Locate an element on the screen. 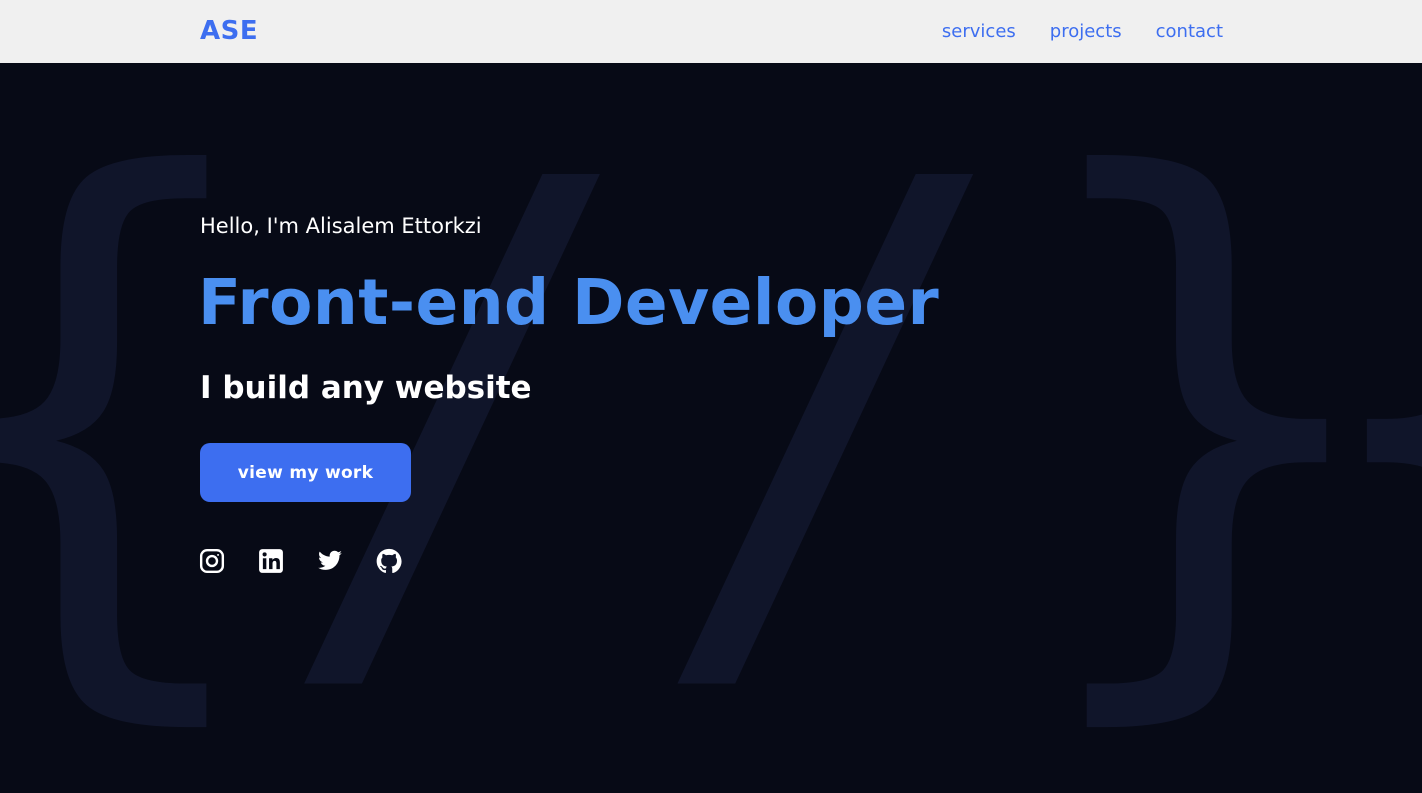 The width and height of the screenshot is (1422, 793). linkedin-icon is located at coordinates (271, 561).